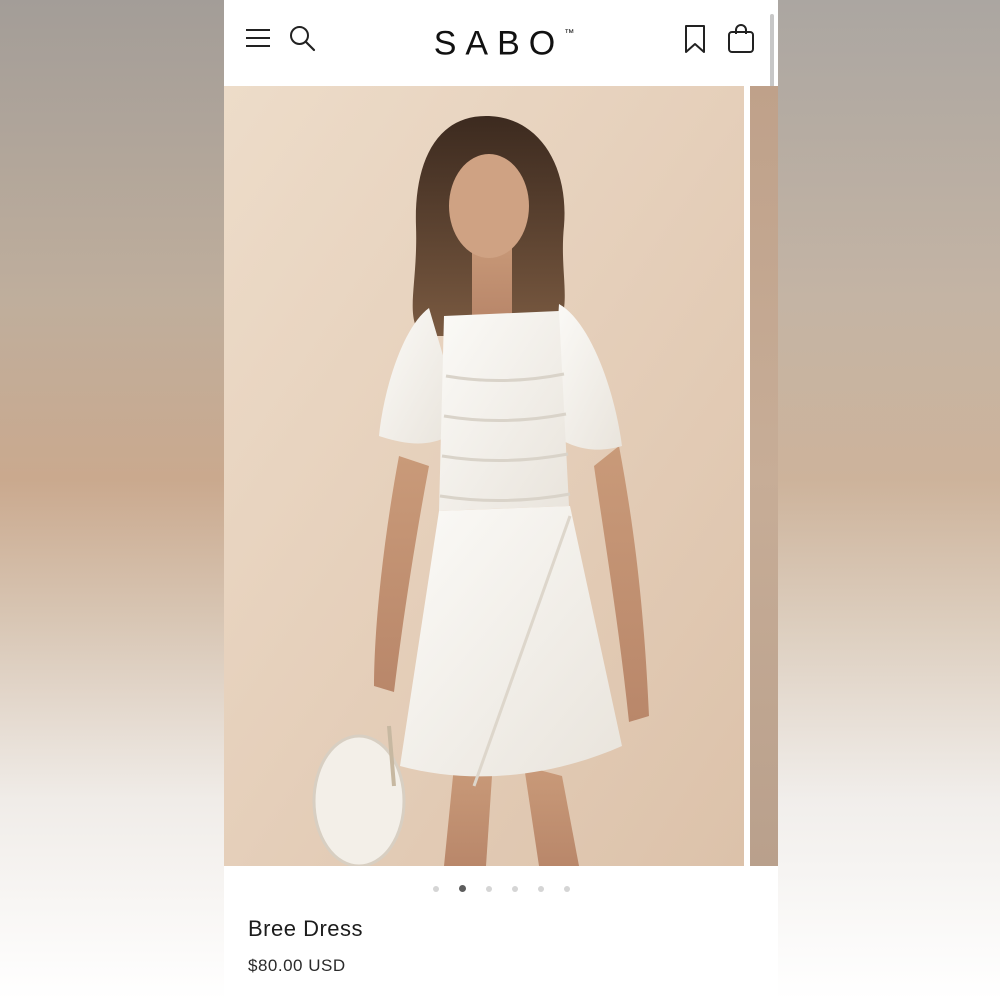 Image resolution: width=1000 pixels, height=1000 pixels. Describe the element at coordinates (258, 38) in the screenshot. I see `hamburger-menu-icon` at that location.